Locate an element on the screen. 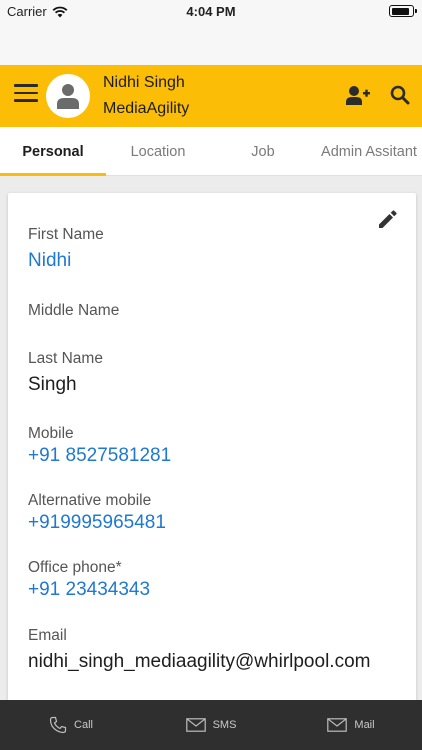 The width and height of the screenshot is (422, 750). middle-name-label: Middle Name is located at coordinates (74, 310).